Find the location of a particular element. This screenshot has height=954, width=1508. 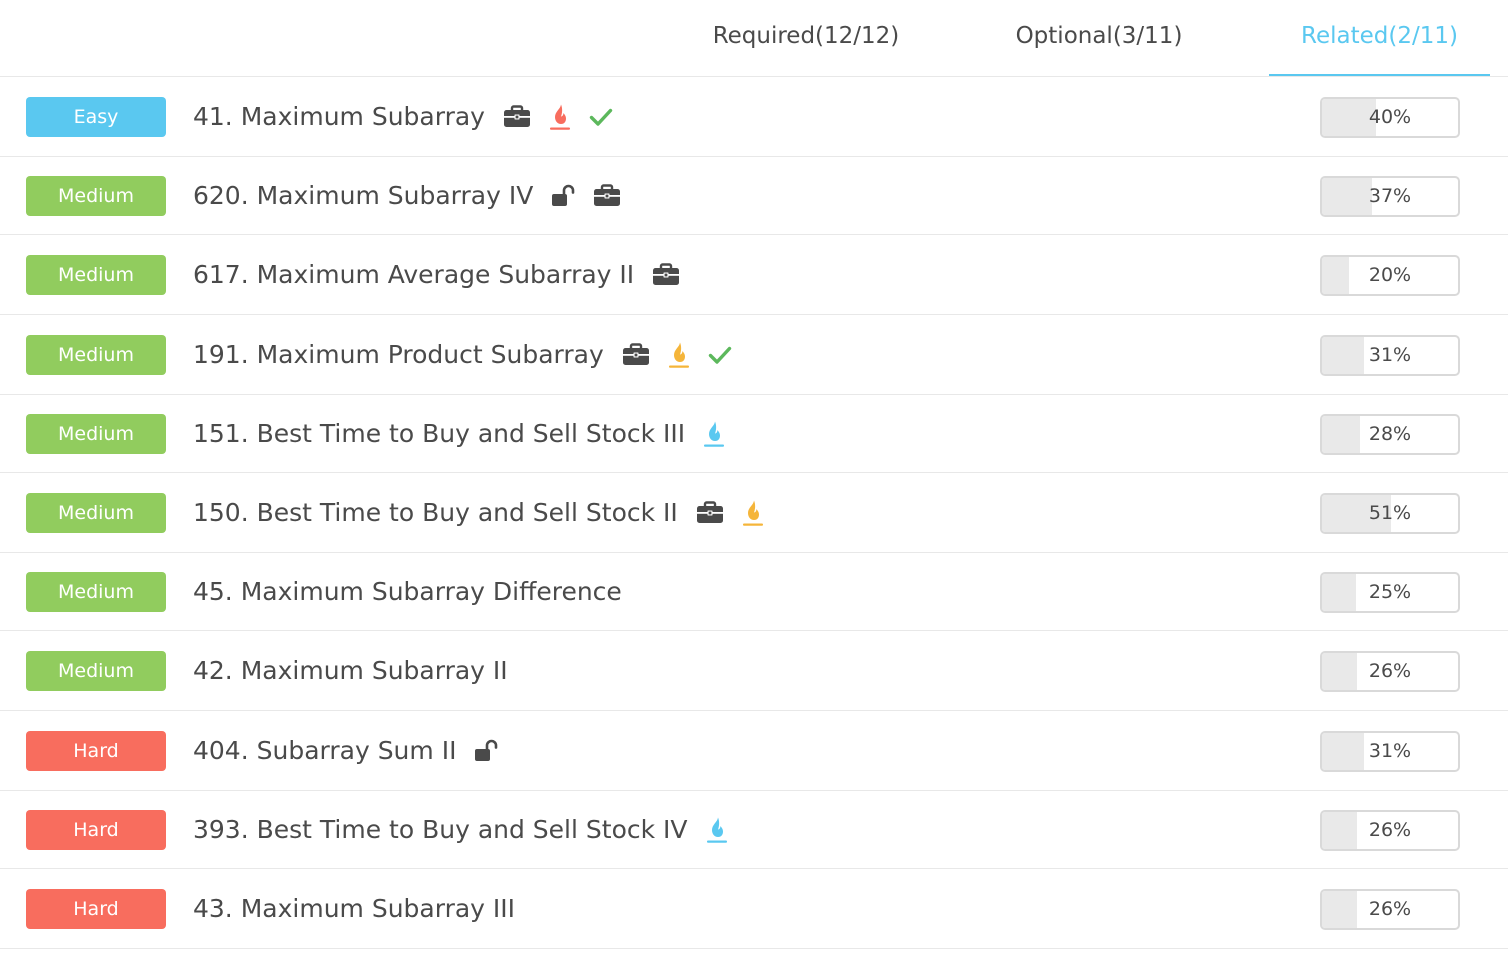

problem-title-group: 151. Best Time to Buy and Sell Stock III is located at coordinates (459, 433).